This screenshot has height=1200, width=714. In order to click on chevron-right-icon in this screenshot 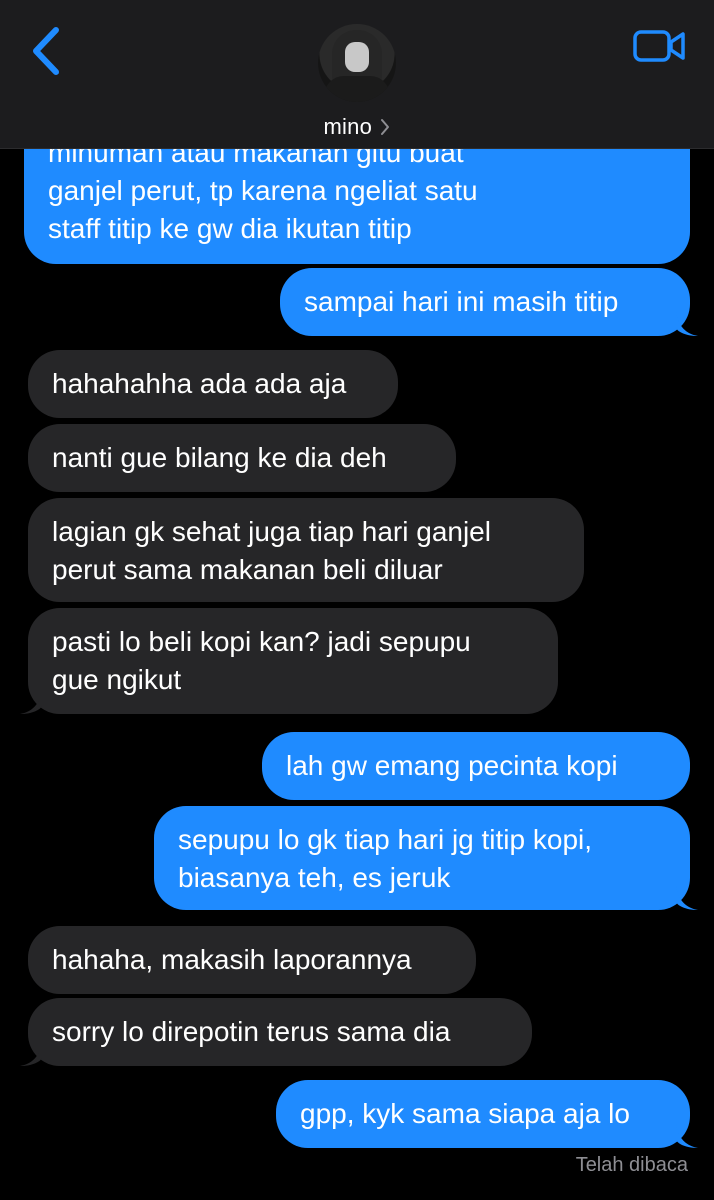, I will do `click(385, 129)`.